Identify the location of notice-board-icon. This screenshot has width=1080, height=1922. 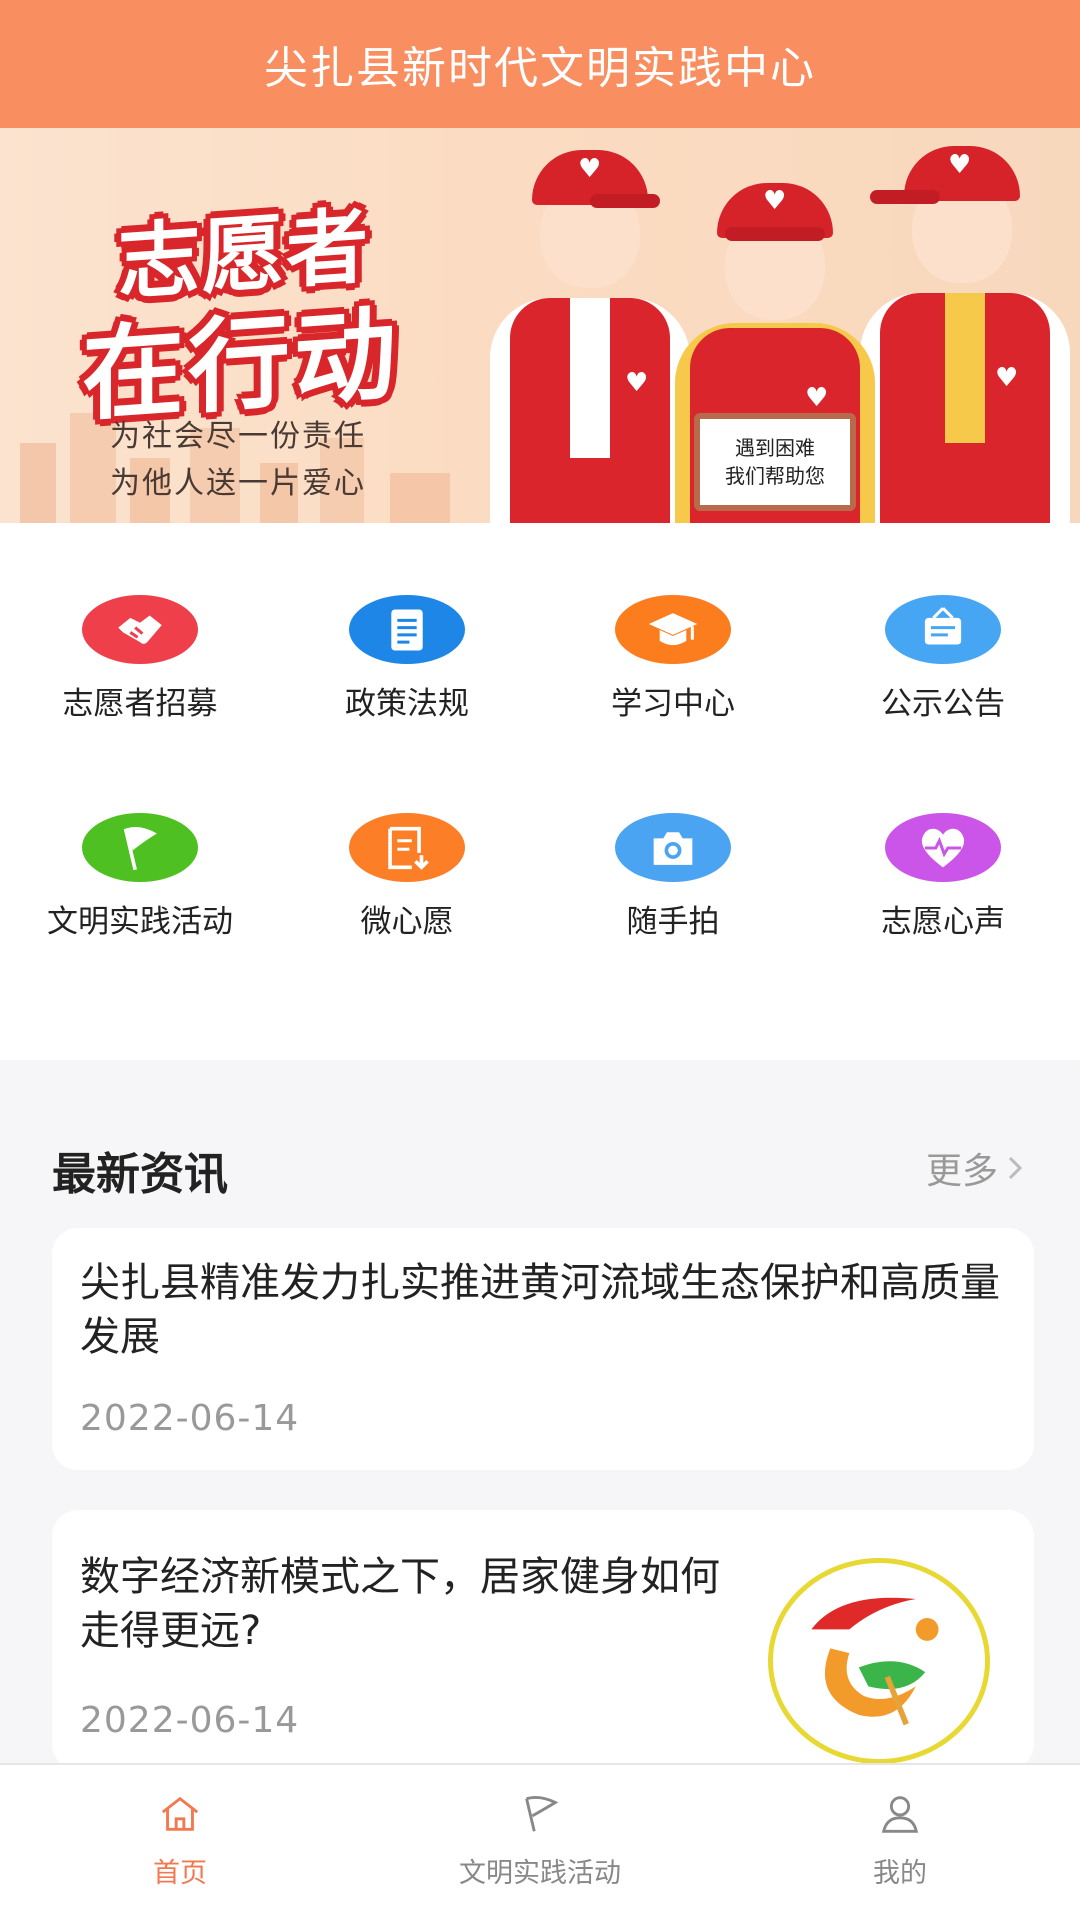
(943, 629).